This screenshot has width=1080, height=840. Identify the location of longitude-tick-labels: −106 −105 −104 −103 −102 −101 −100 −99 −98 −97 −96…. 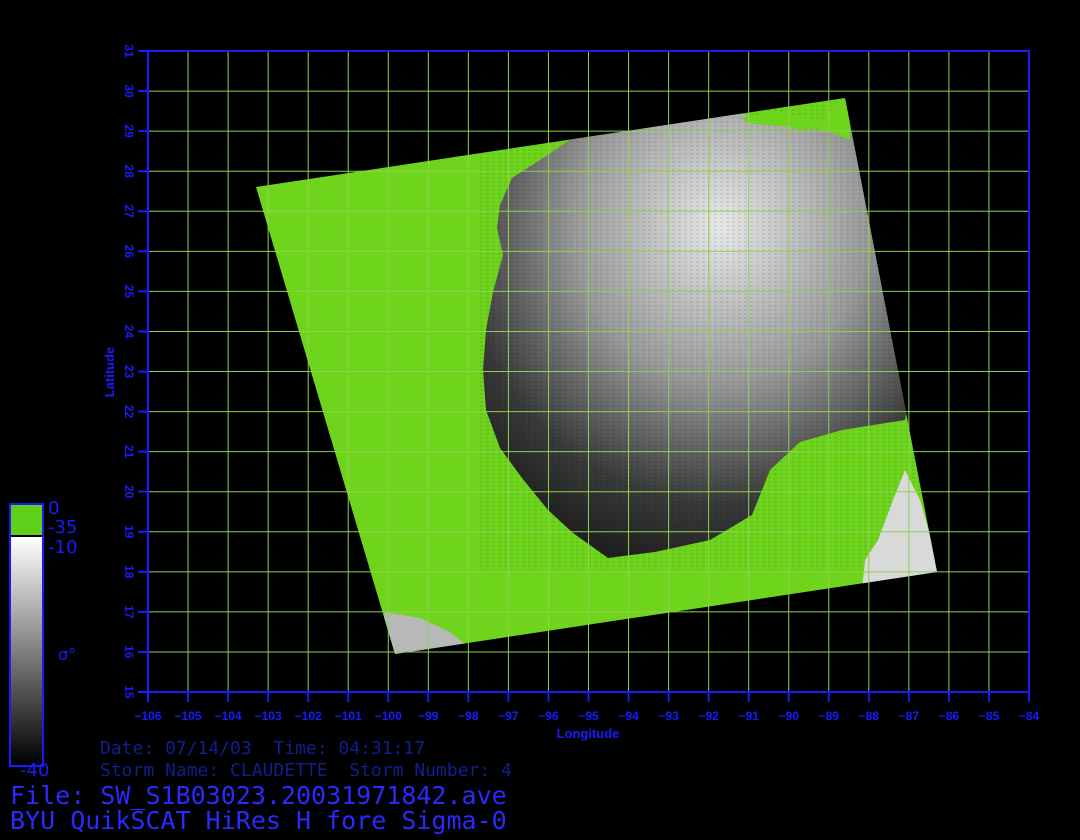
(587, 707).